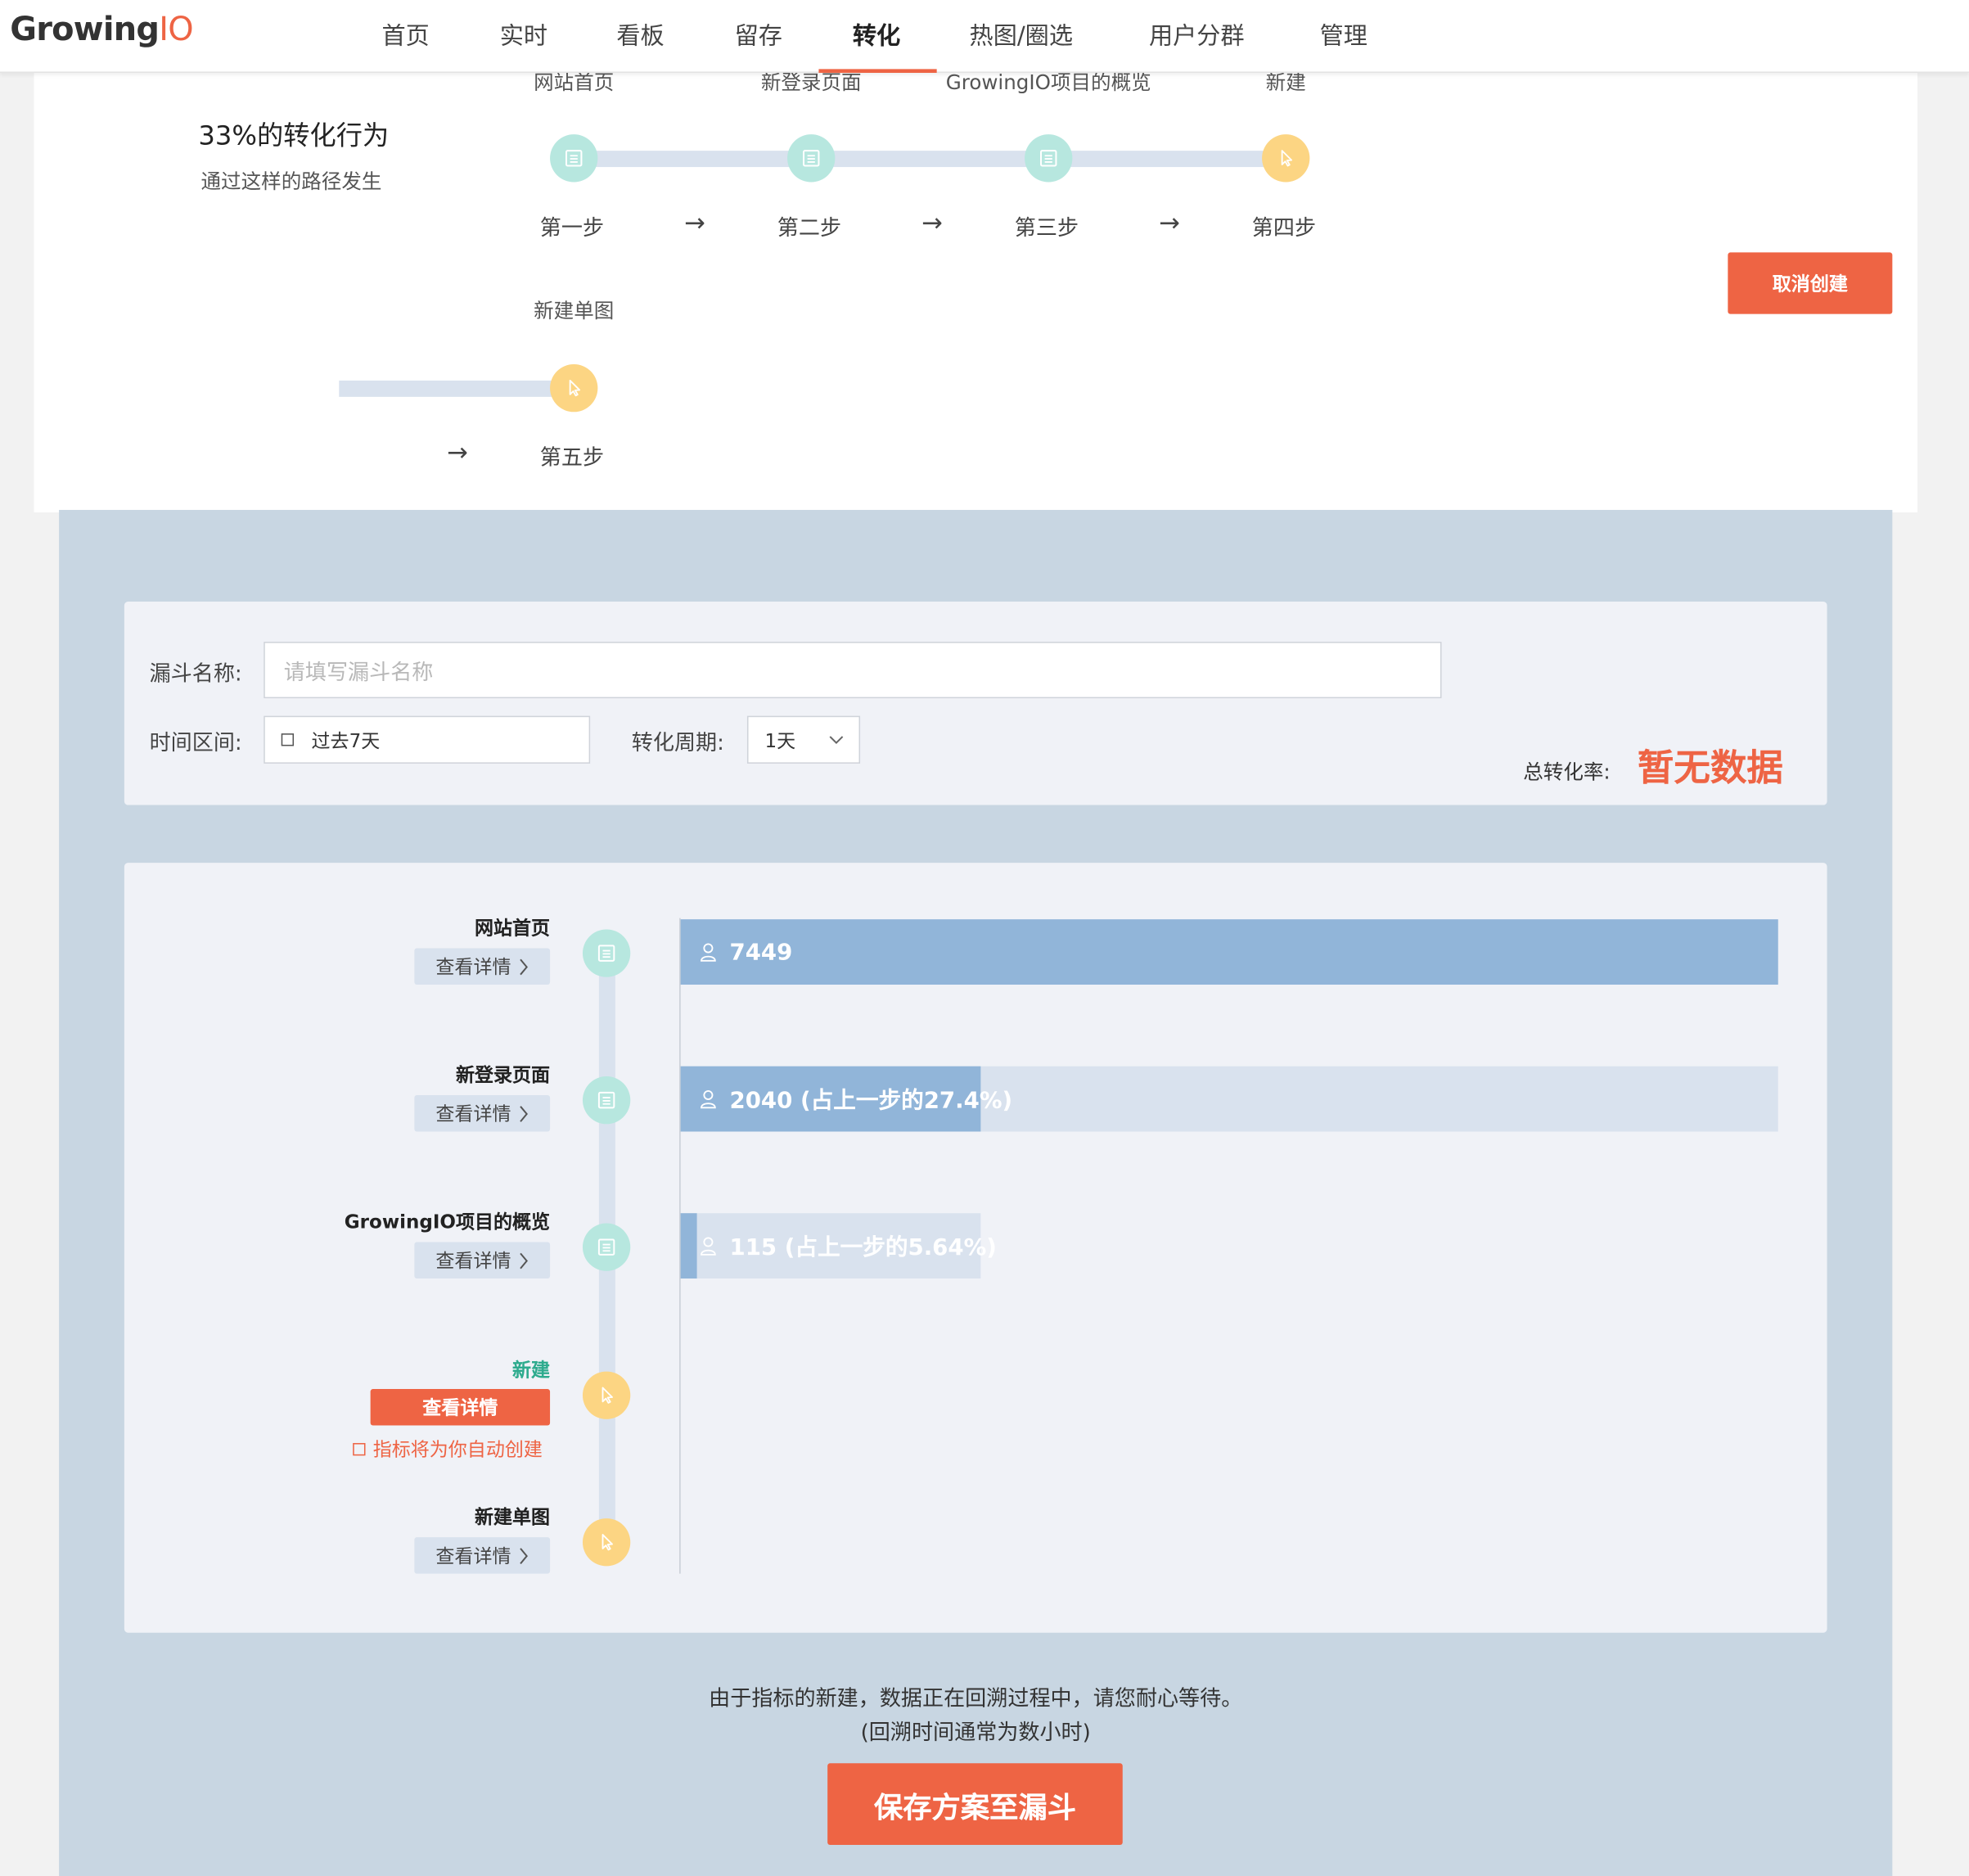 Image resolution: width=1969 pixels, height=1876 pixels. What do you see at coordinates (975, 1733) in the screenshot?
I see `backfill-notice-line2: (回溯时间通常为数小时)` at bounding box center [975, 1733].